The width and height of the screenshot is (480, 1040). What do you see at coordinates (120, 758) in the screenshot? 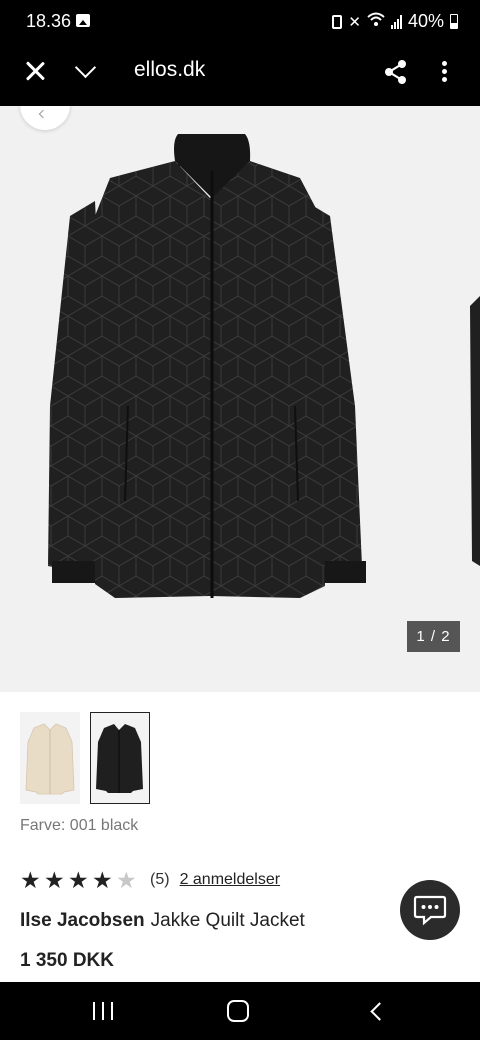
I see `swatch-black` at bounding box center [120, 758].